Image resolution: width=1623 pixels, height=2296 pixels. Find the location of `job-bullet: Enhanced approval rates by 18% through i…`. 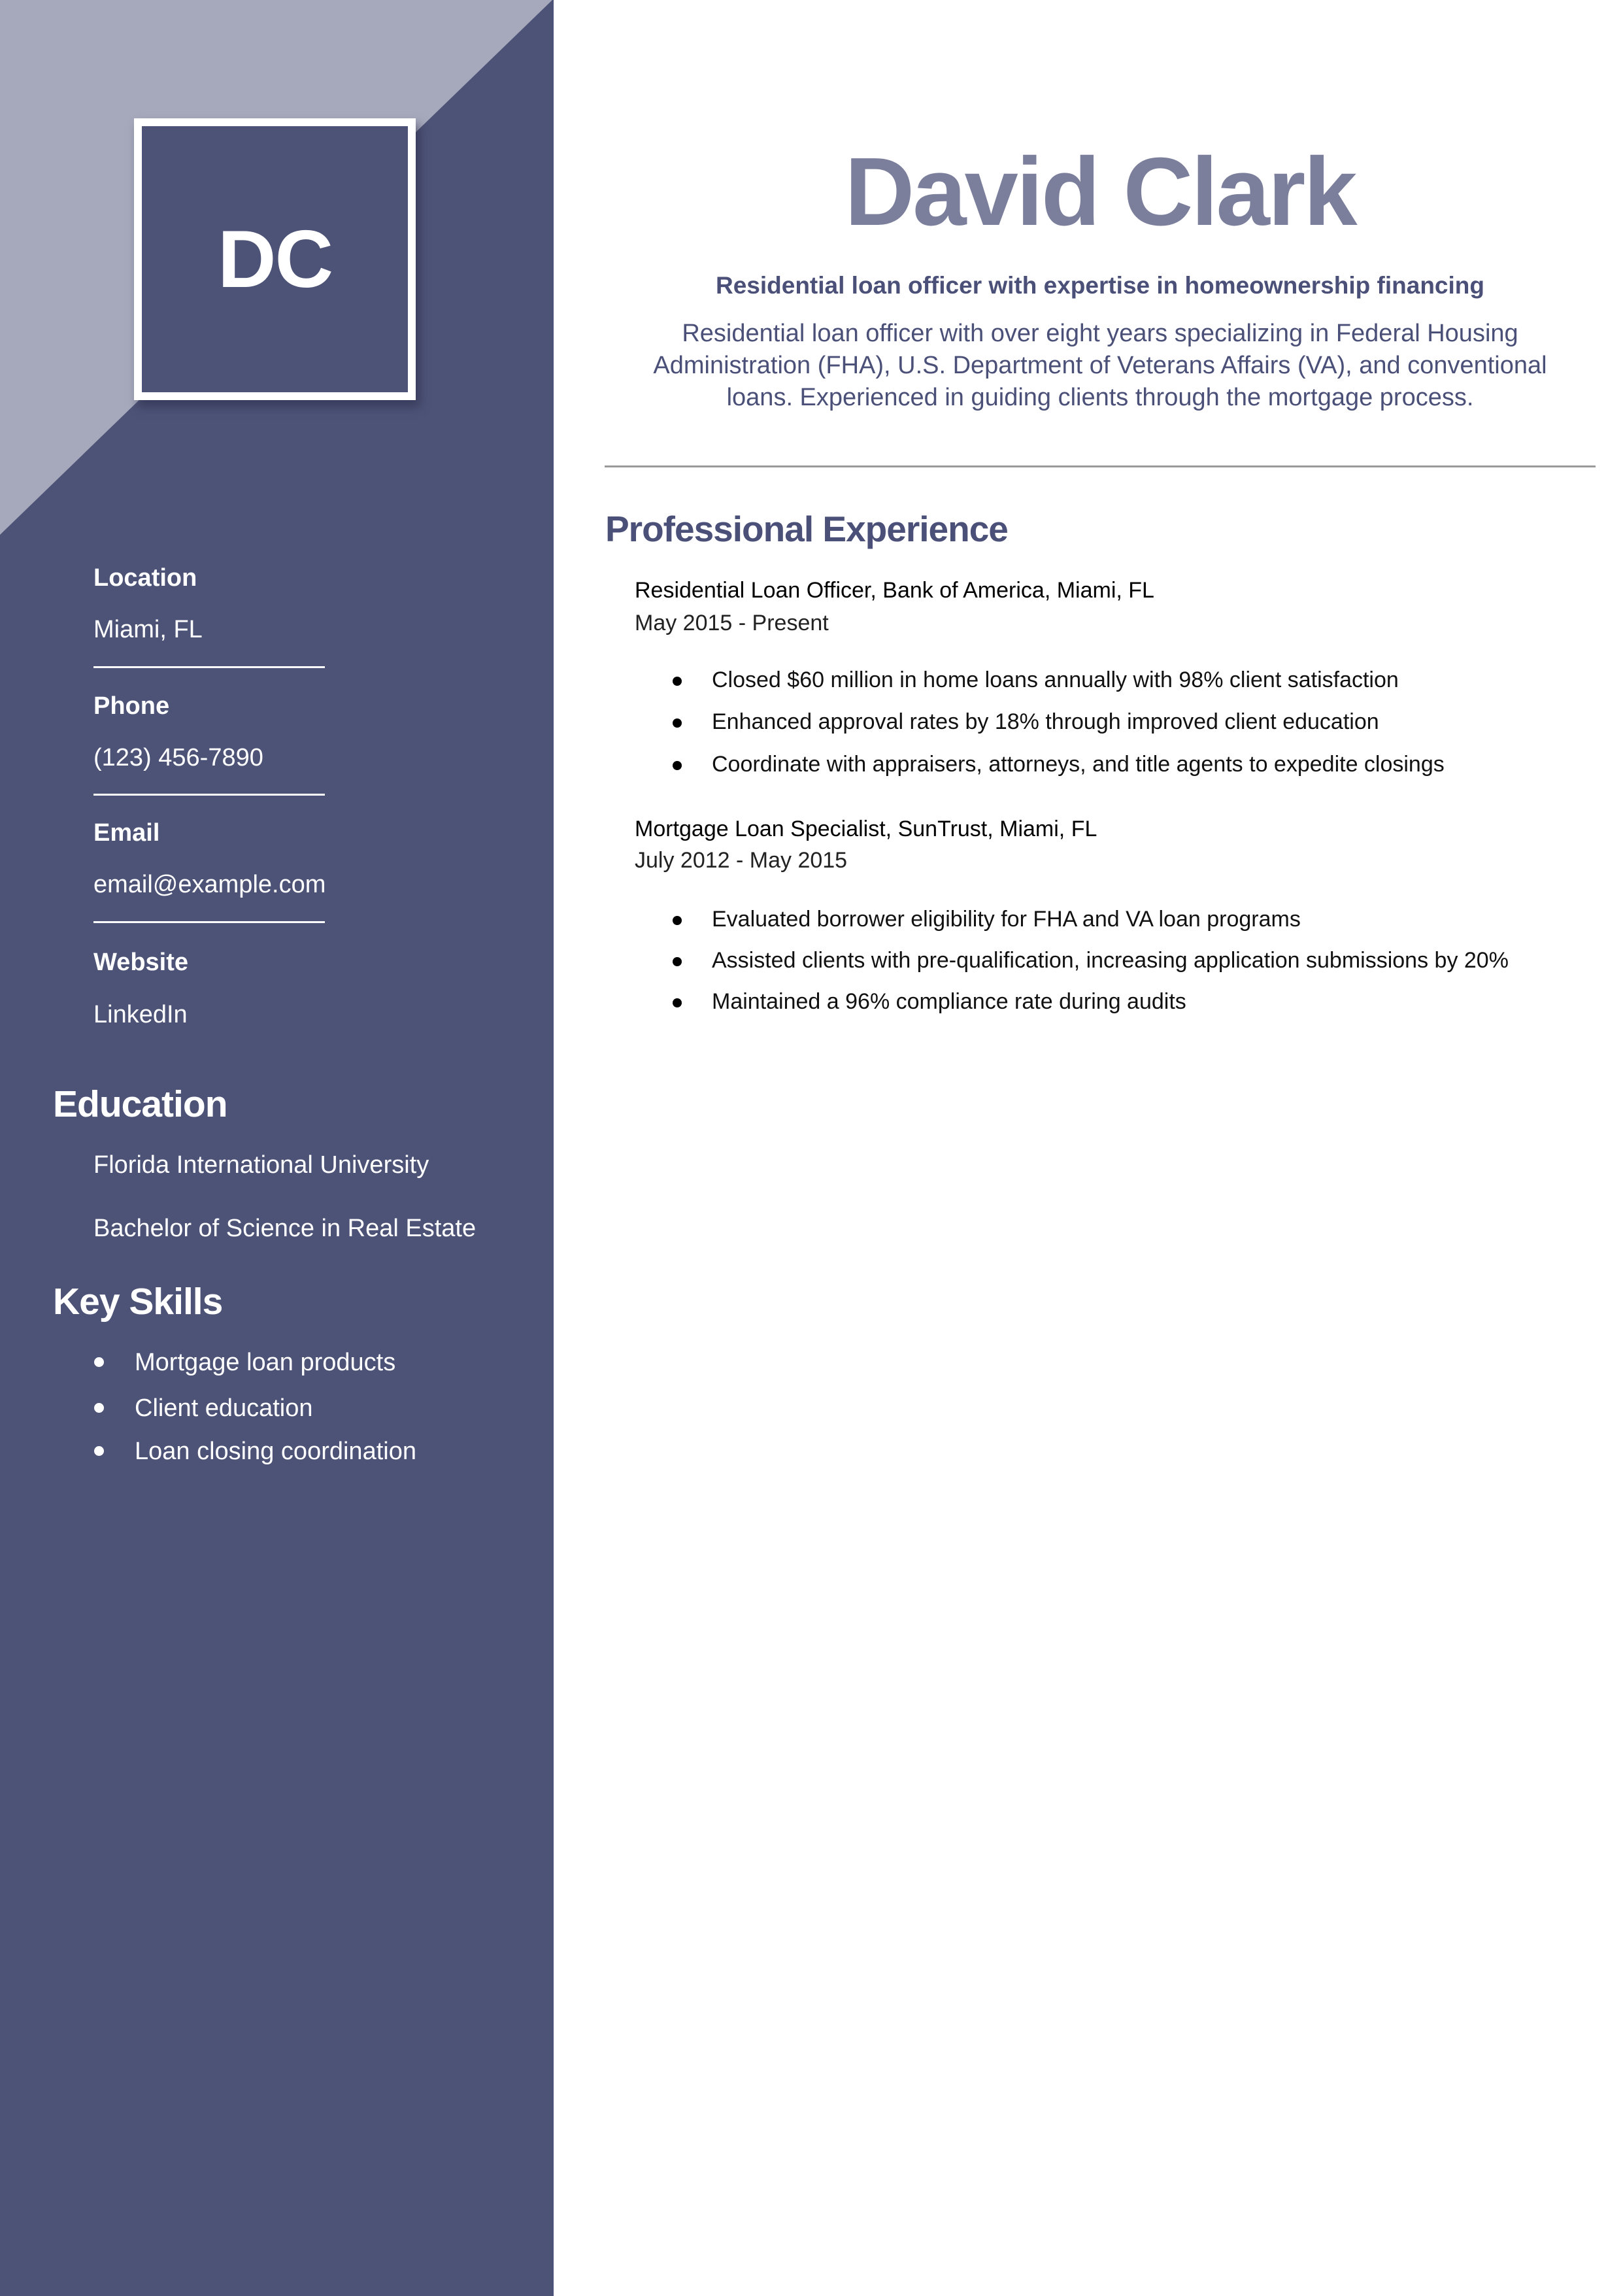

job-bullet: Enhanced approval rates by 18% through i… is located at coordinates (1045, 721).